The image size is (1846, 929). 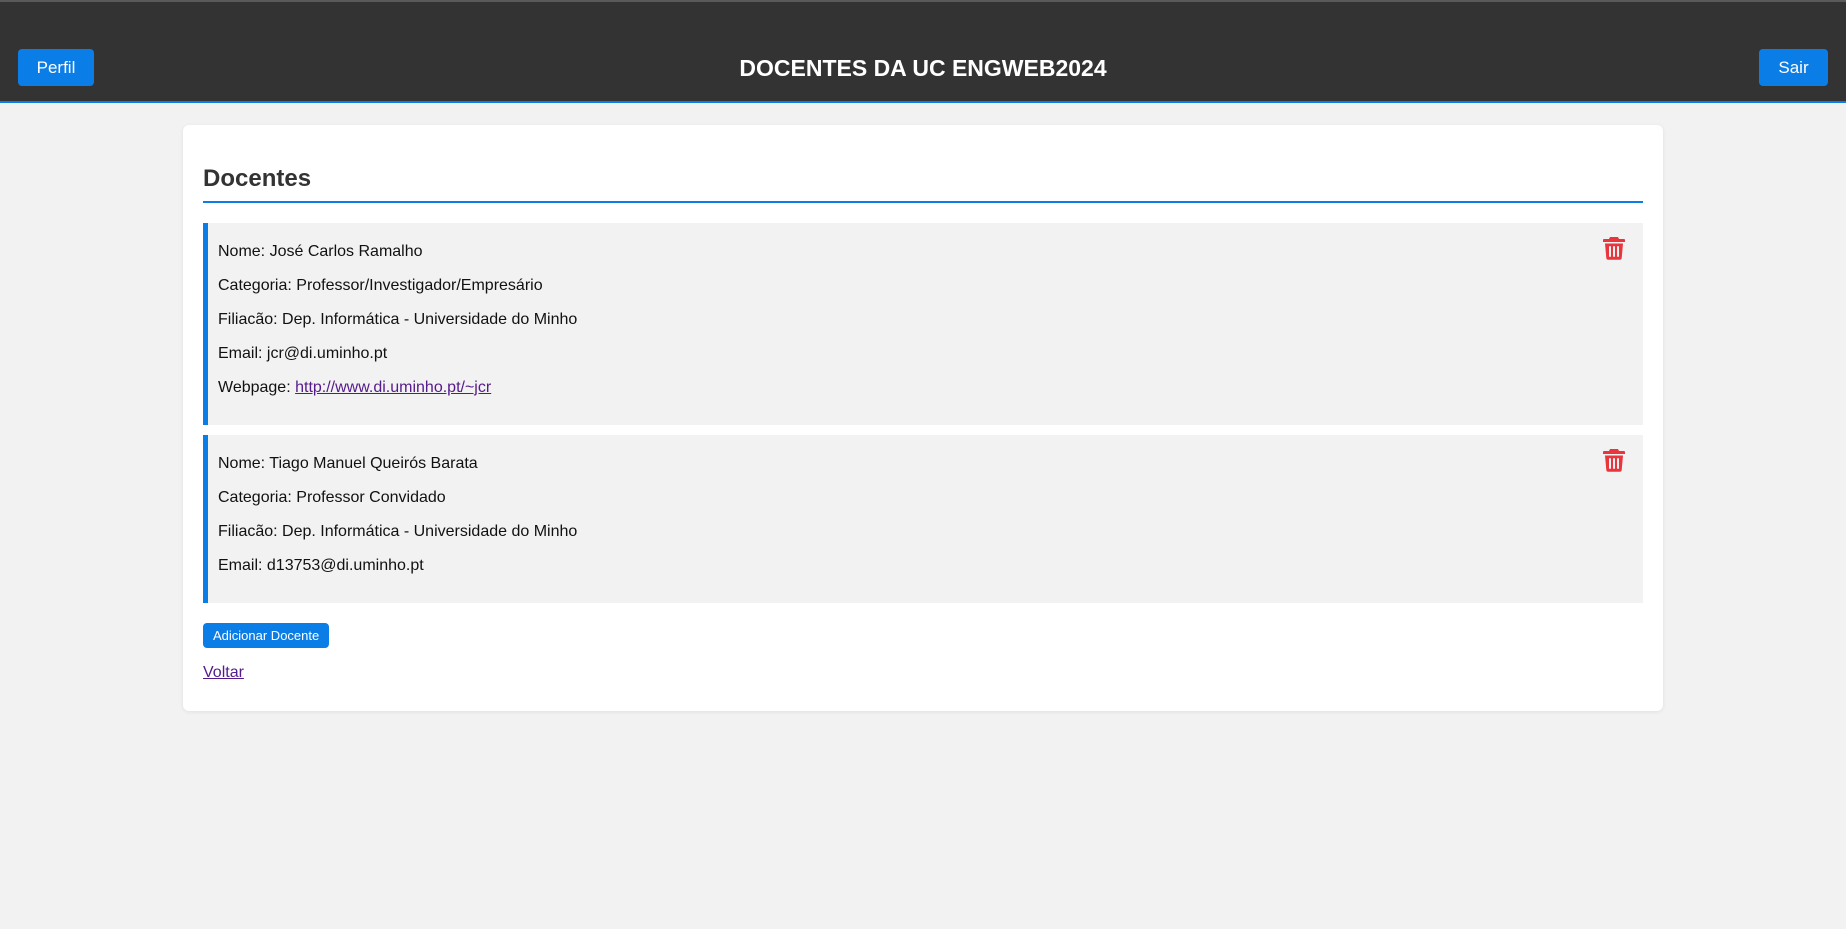 I want to click on docente-webpage-label: Webpage:, so click(x=257, y=387).